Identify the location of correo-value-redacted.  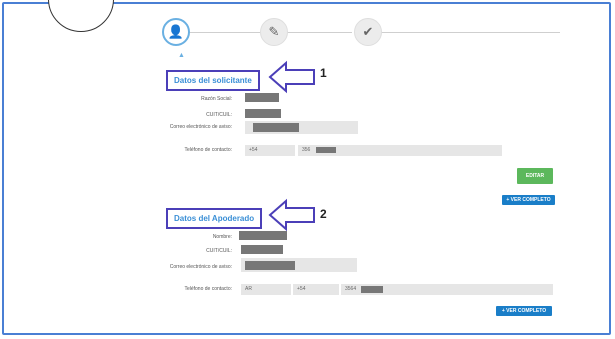
(276, 127).